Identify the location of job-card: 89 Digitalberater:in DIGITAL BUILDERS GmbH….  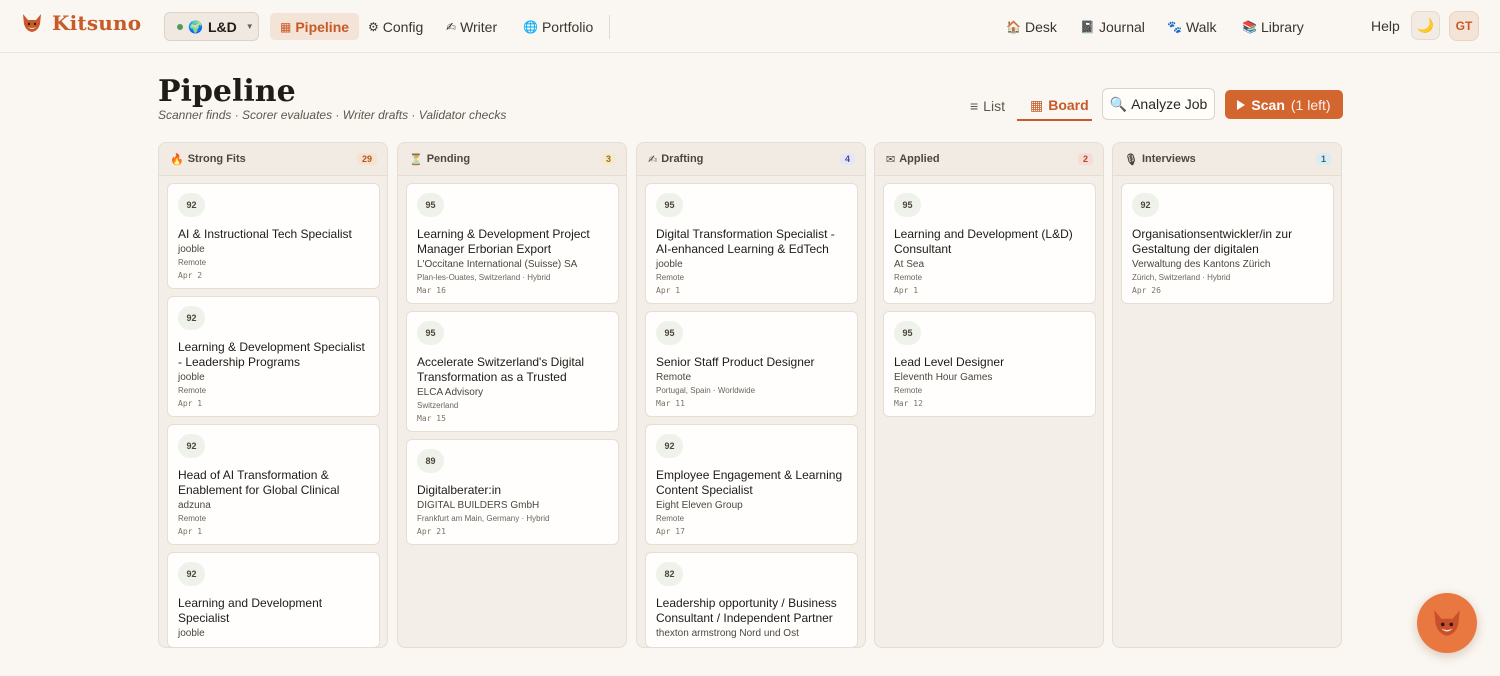
(512, 492).